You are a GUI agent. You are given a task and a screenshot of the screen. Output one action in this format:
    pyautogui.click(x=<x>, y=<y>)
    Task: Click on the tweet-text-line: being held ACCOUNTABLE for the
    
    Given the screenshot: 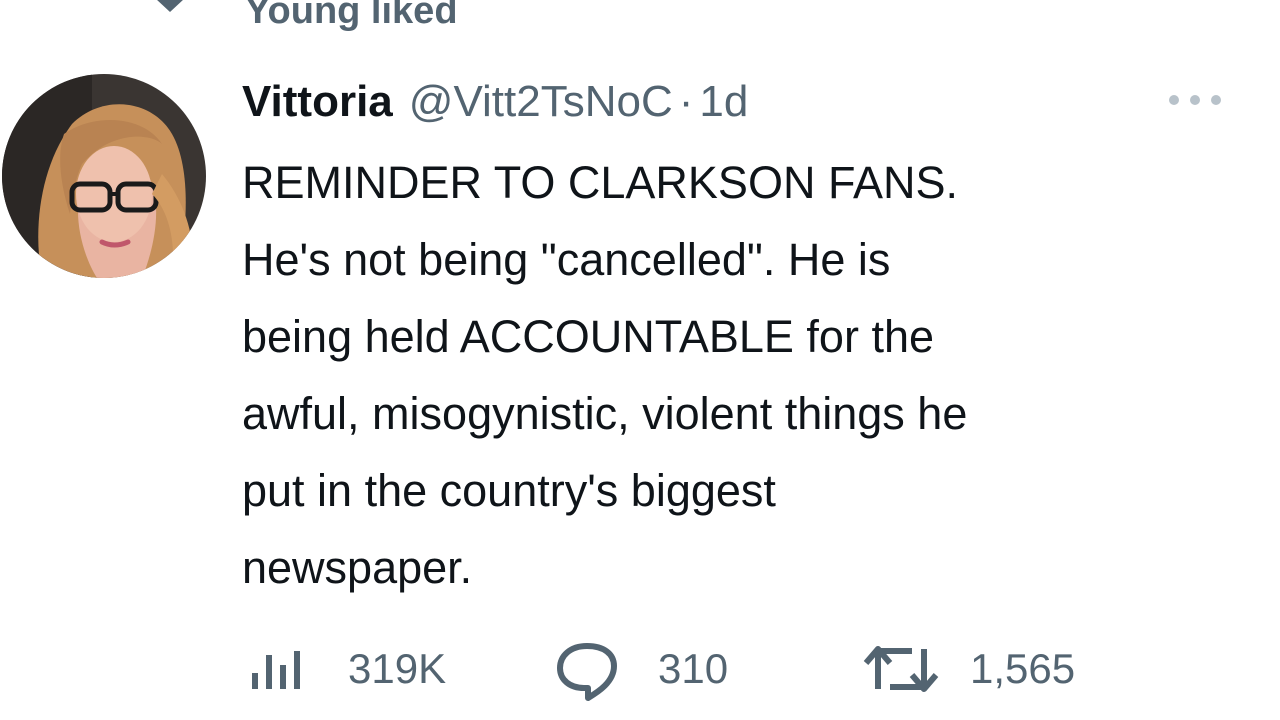 What is the action you would take?
    pyautogui.click(x=588, y=336)
    